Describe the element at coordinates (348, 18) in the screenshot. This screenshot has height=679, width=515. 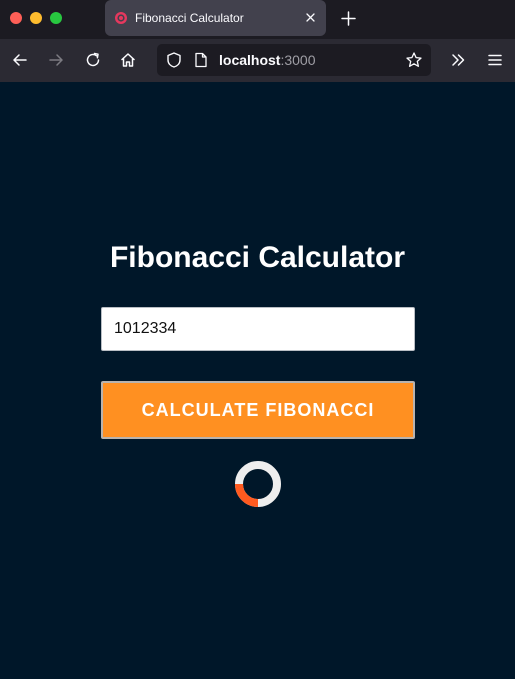
I see `plus-icon` at that location.